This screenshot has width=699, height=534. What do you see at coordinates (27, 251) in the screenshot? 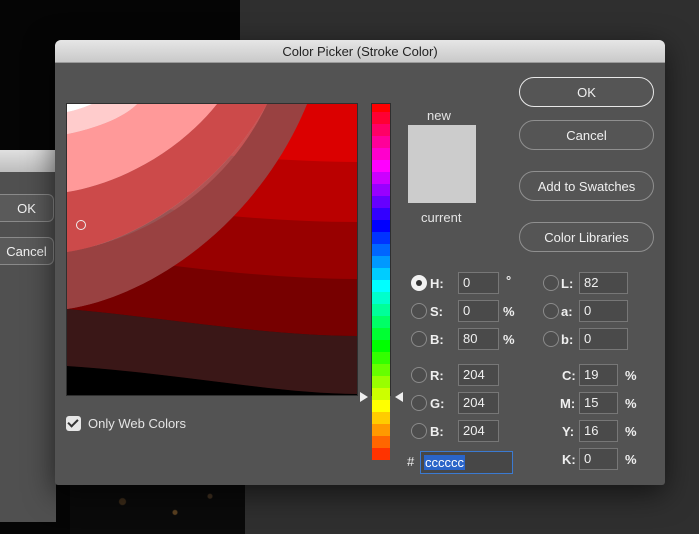
I see `background-cancel-button: Cancel` at bounding box center [27, 251].